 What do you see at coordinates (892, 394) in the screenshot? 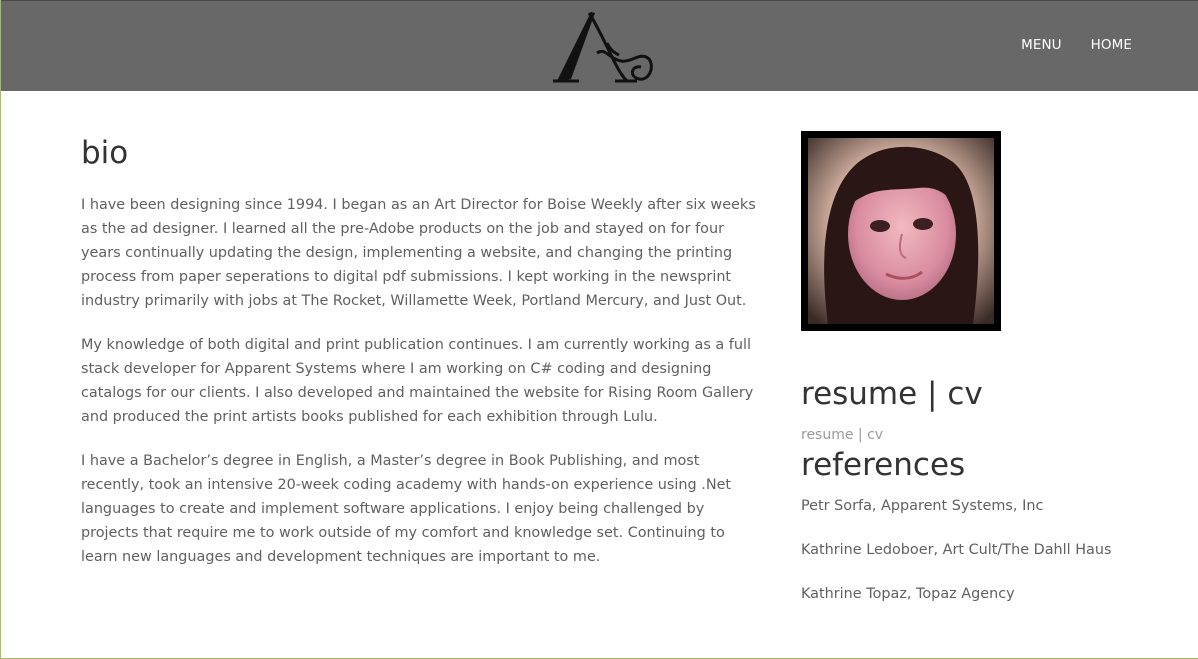
I see `resume-heading: resume | cv` at bounding box center [892, 394].